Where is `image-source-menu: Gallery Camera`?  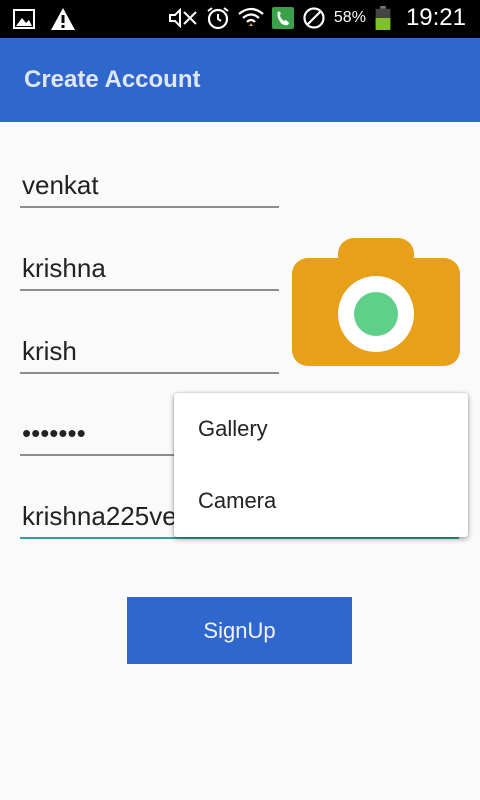
image-source-menu: Gallery Camera is located at coordinates (321, 465).